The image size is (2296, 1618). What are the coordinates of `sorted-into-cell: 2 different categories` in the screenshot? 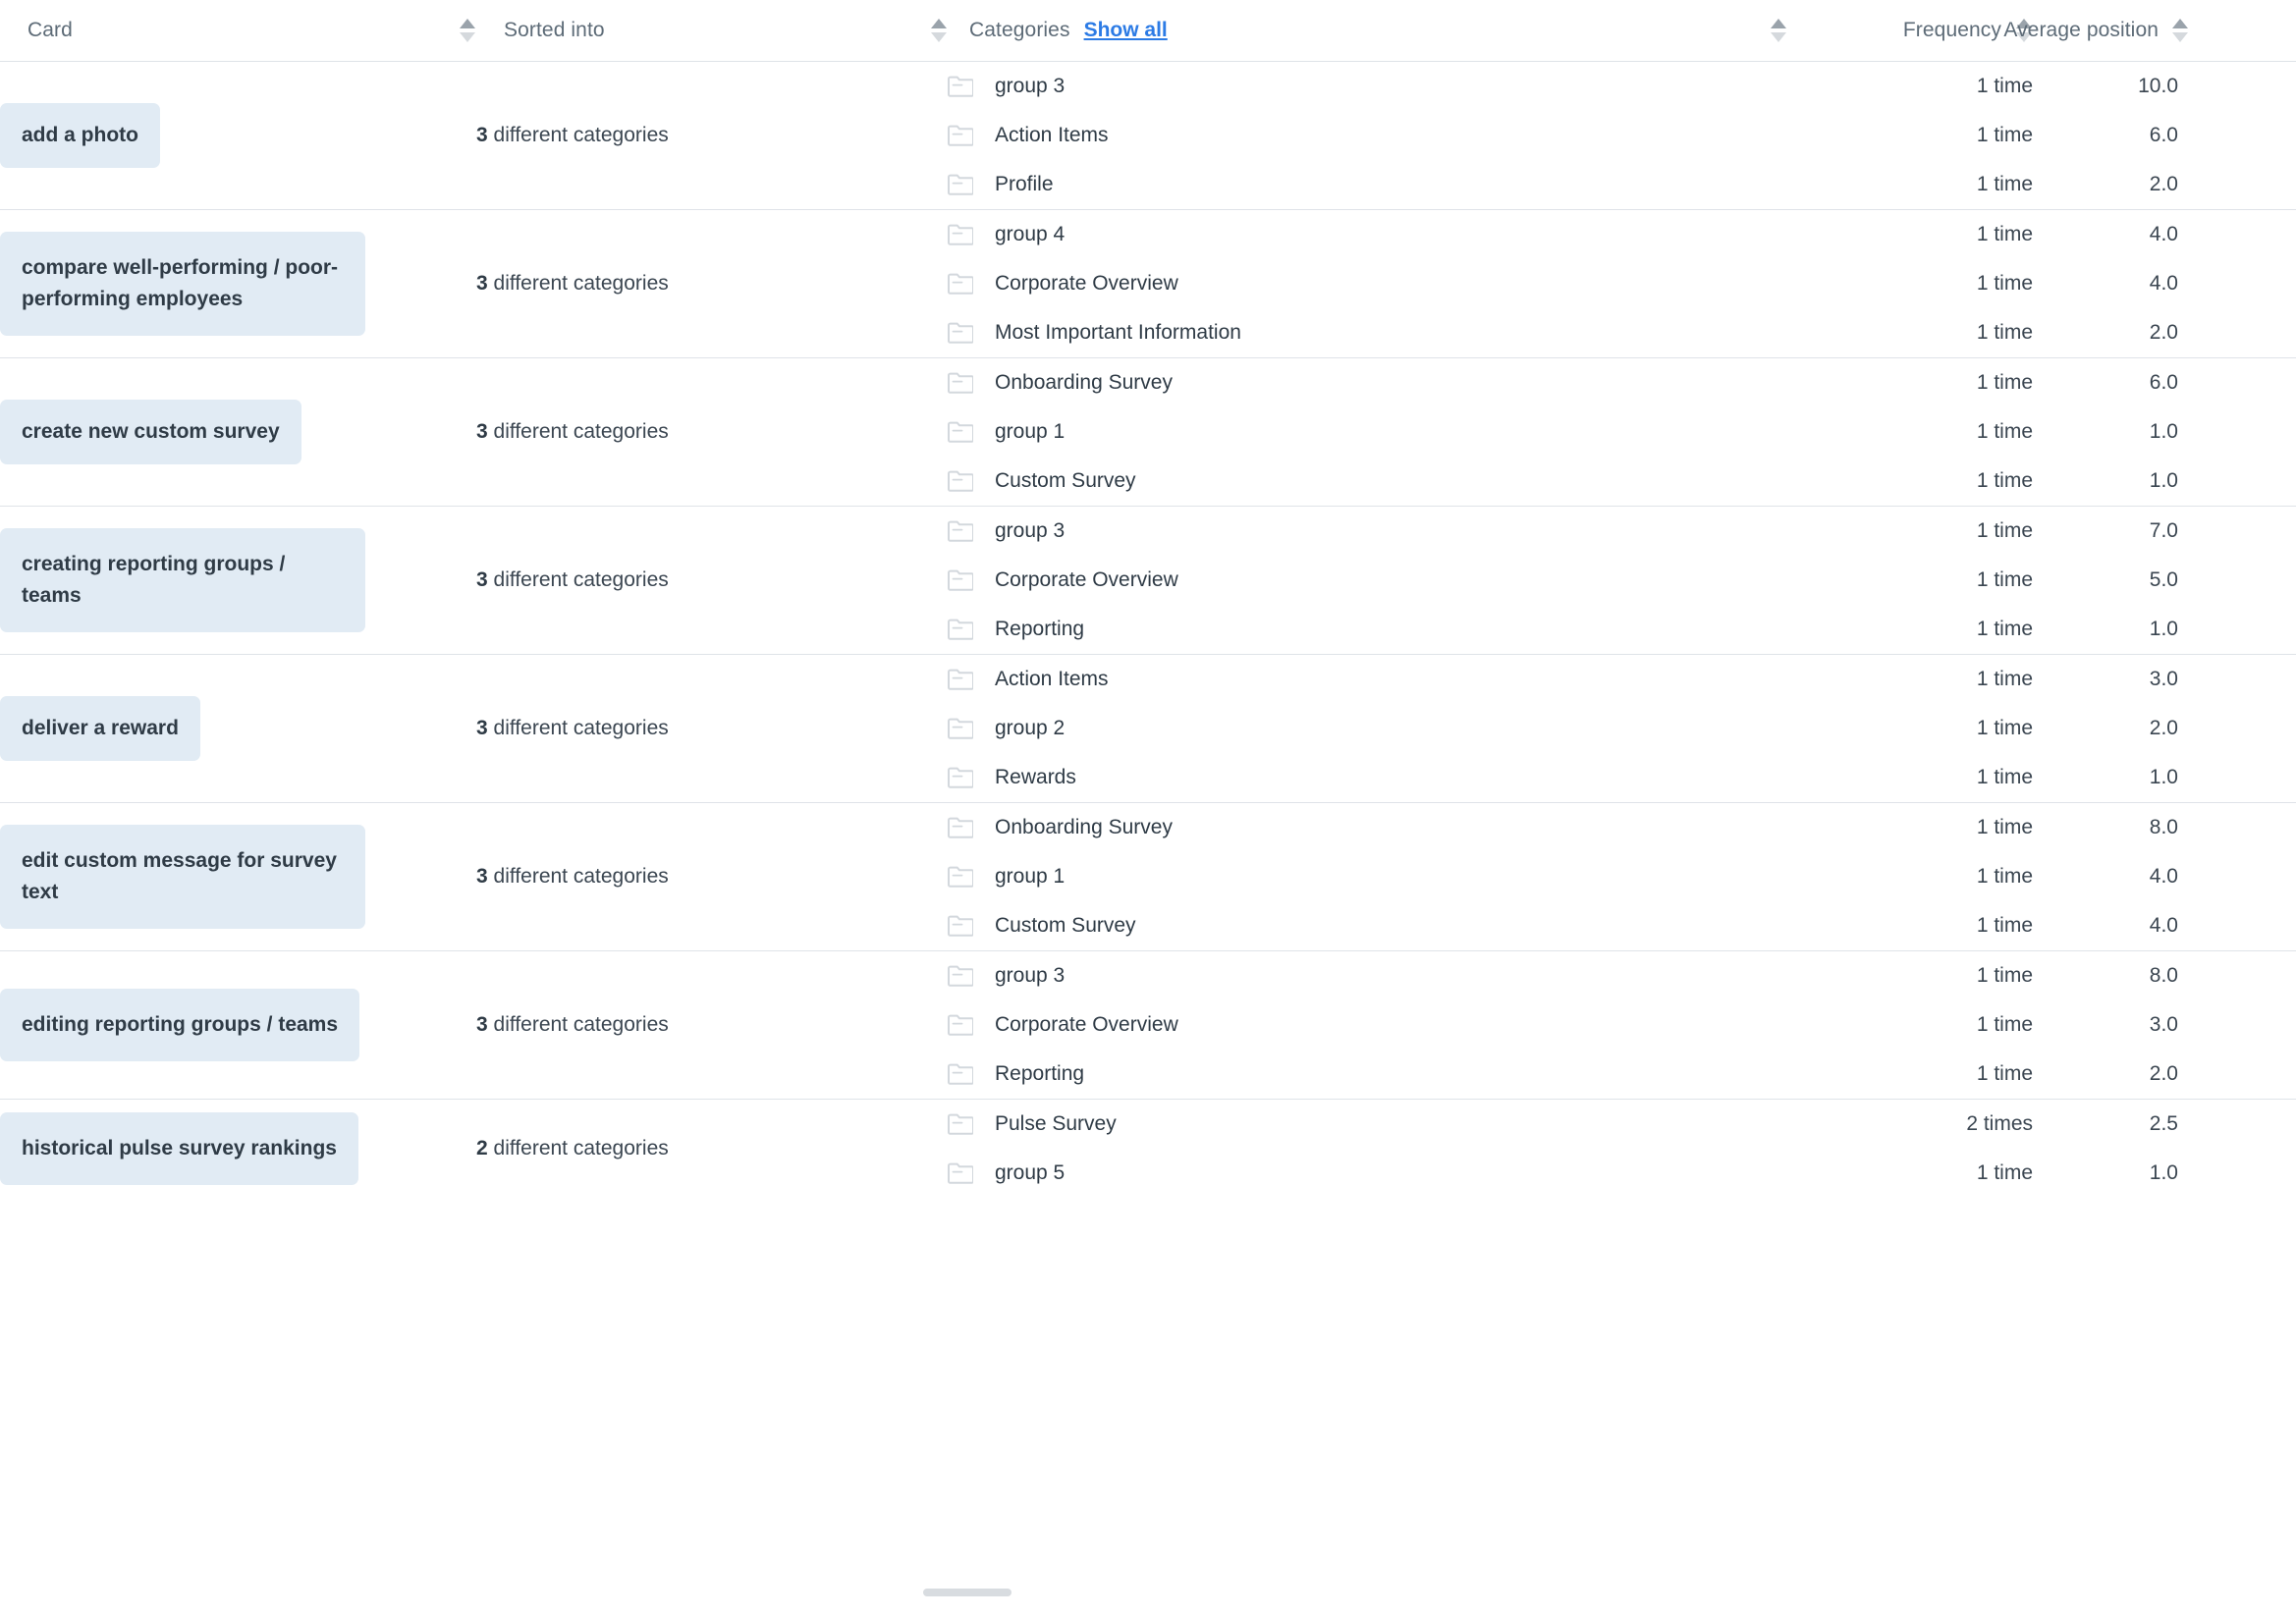 It's located at (712, 1148).